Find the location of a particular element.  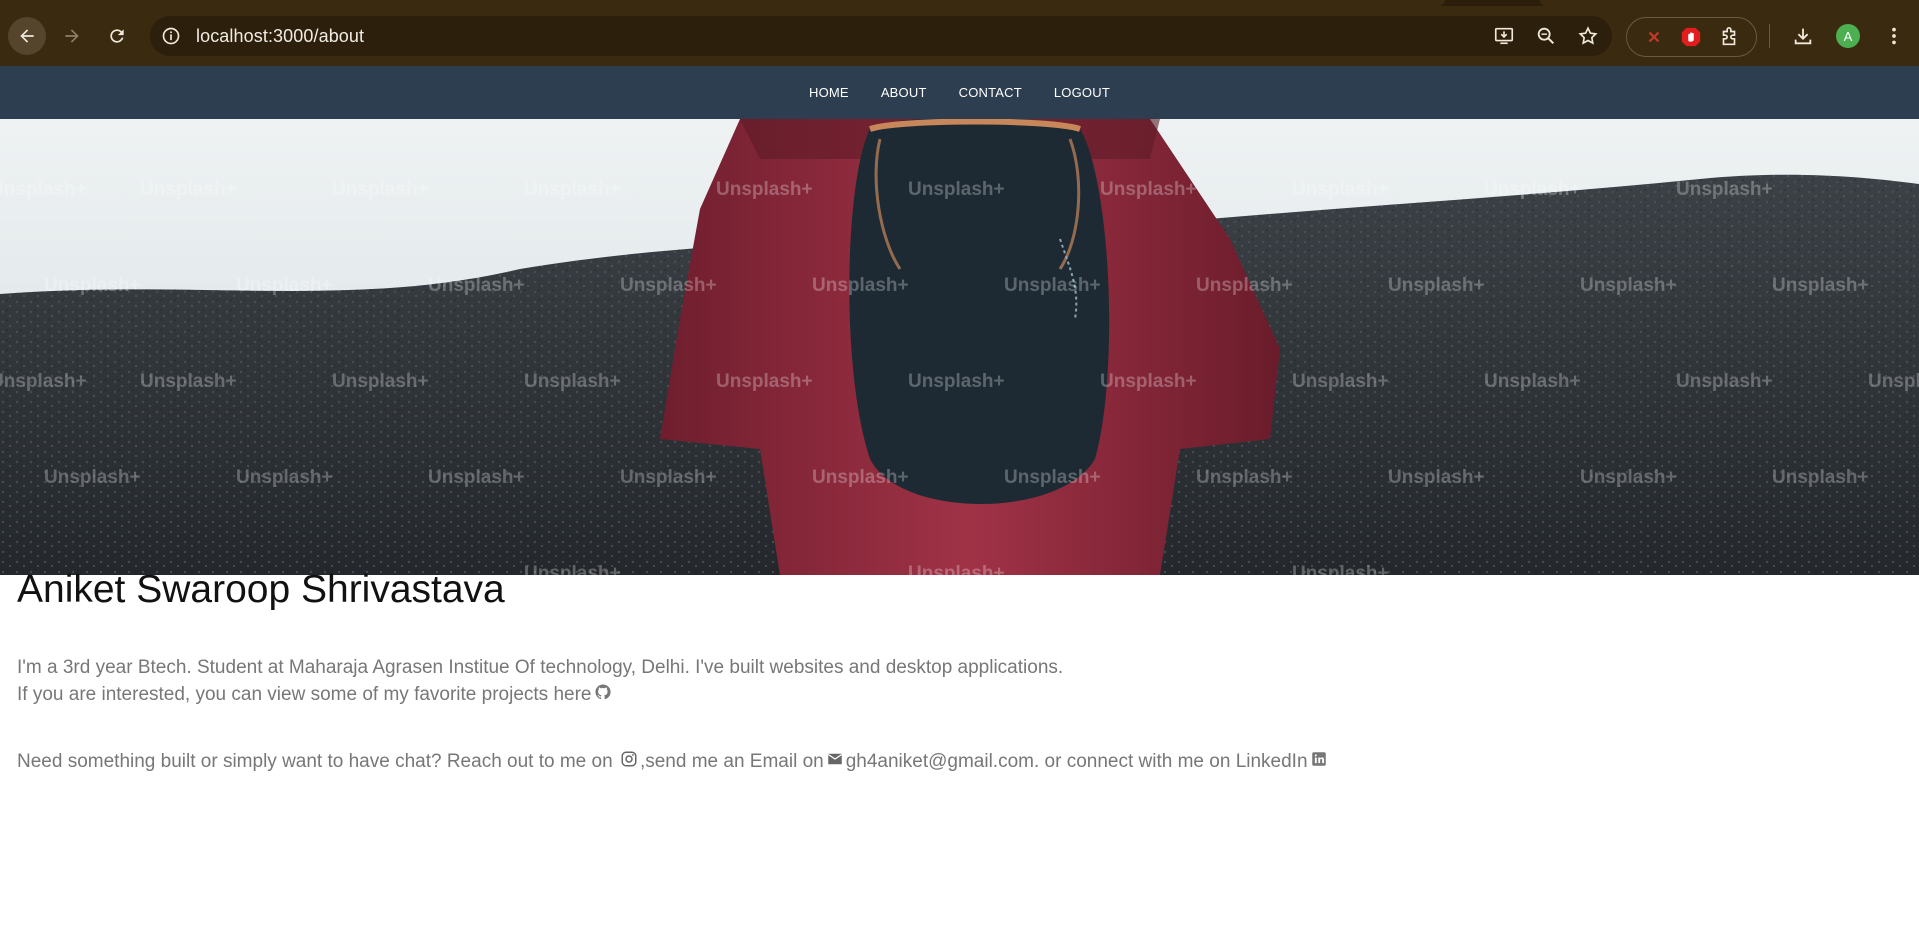

contact-text-3: or connect with me on LinkedIn is located at coordinates (1173, 761).